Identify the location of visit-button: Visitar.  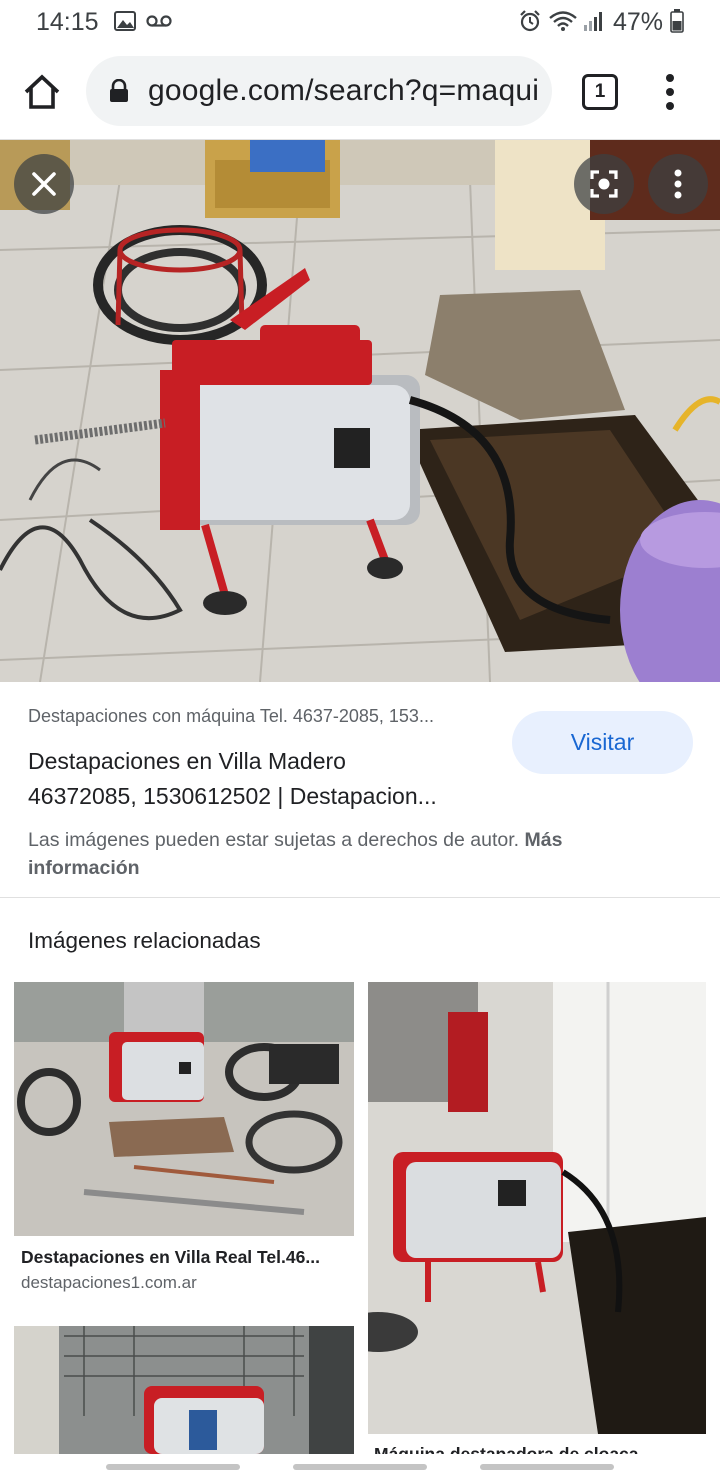
(602, 742).